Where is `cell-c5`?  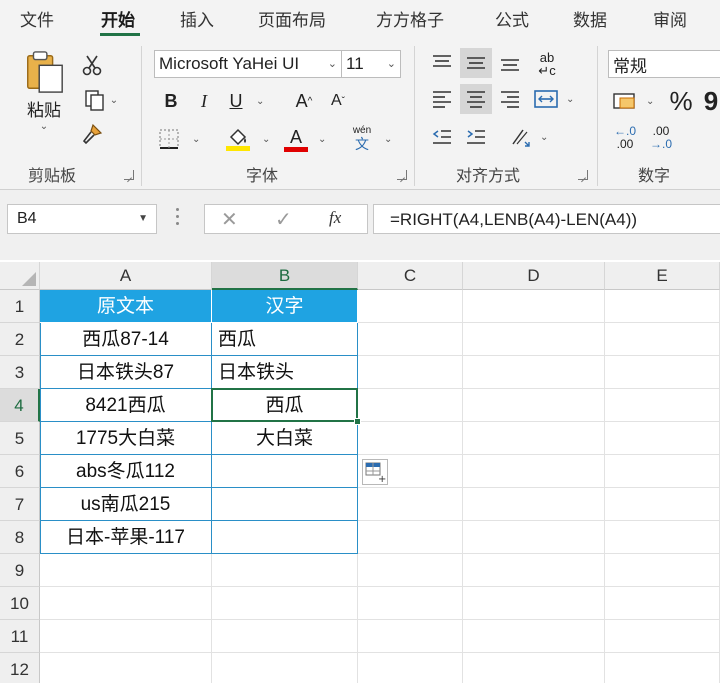
cell-c5 is located at coordinates (410, 438).